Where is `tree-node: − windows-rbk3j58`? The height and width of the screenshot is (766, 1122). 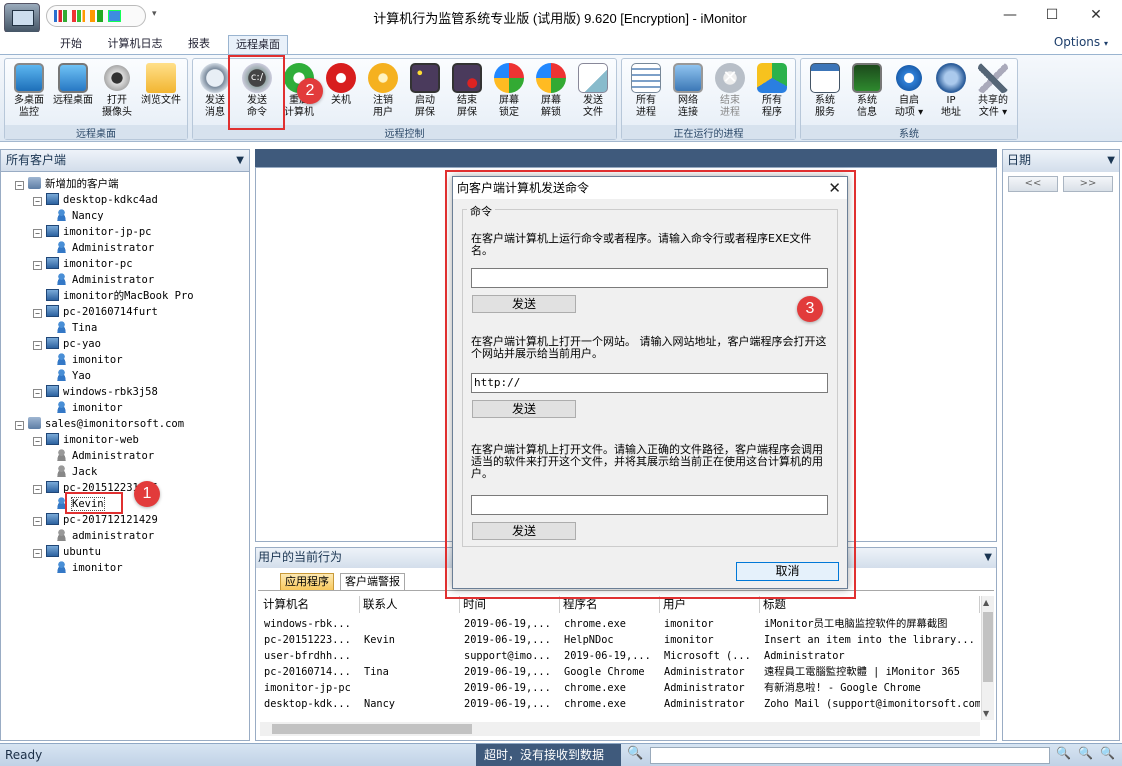
tree-node: − windows-rbk3j58 is located at coordinates (95, 392).